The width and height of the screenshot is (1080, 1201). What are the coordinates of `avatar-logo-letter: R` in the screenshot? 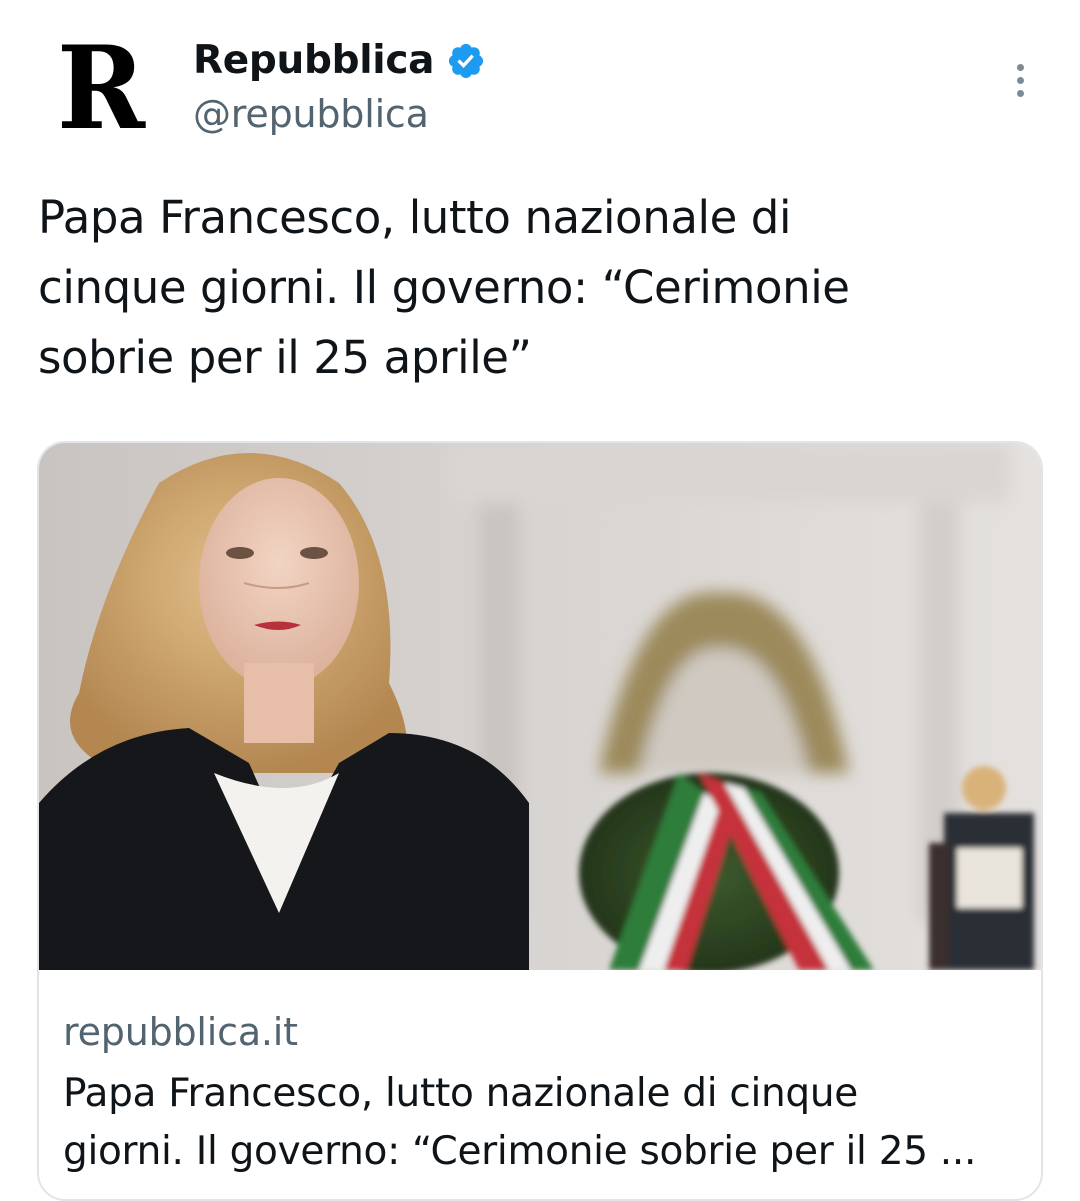 It's located at (100, 87).